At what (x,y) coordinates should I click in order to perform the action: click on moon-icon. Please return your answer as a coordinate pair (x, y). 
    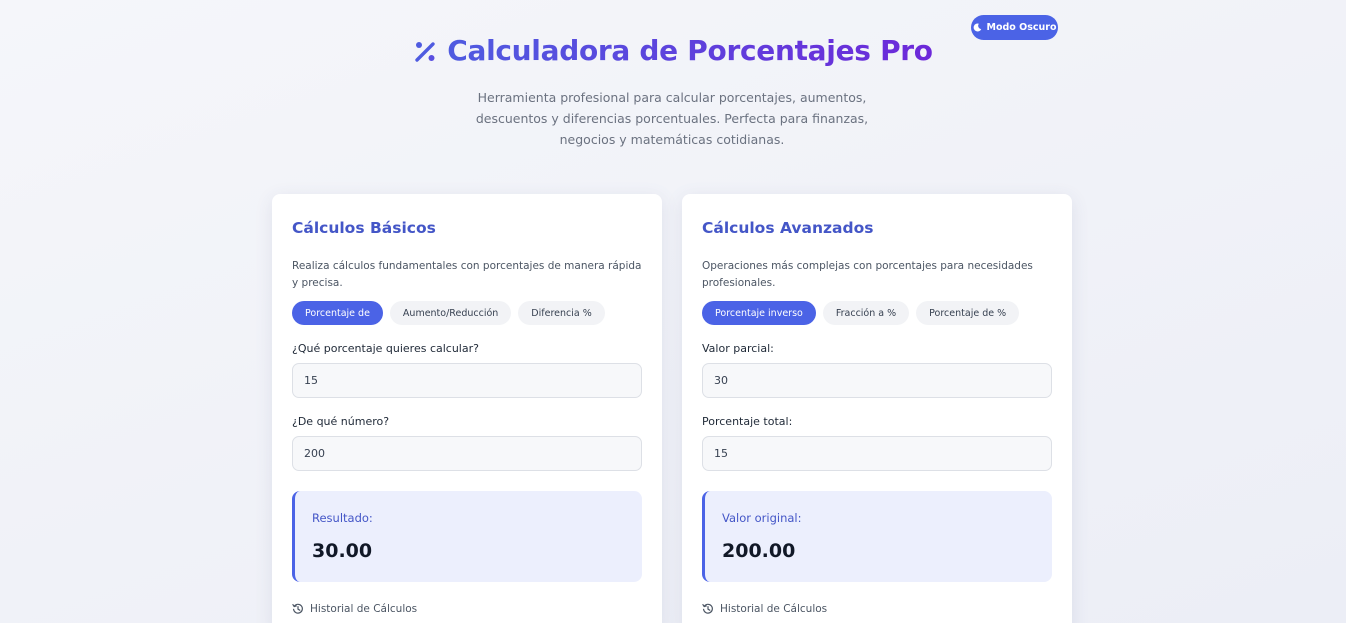
    Looking at the image, I should click on (977, 27).